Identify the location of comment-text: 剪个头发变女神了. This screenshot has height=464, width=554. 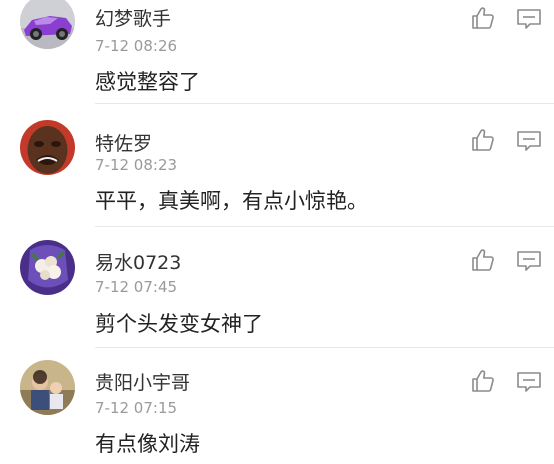
(179, 324).